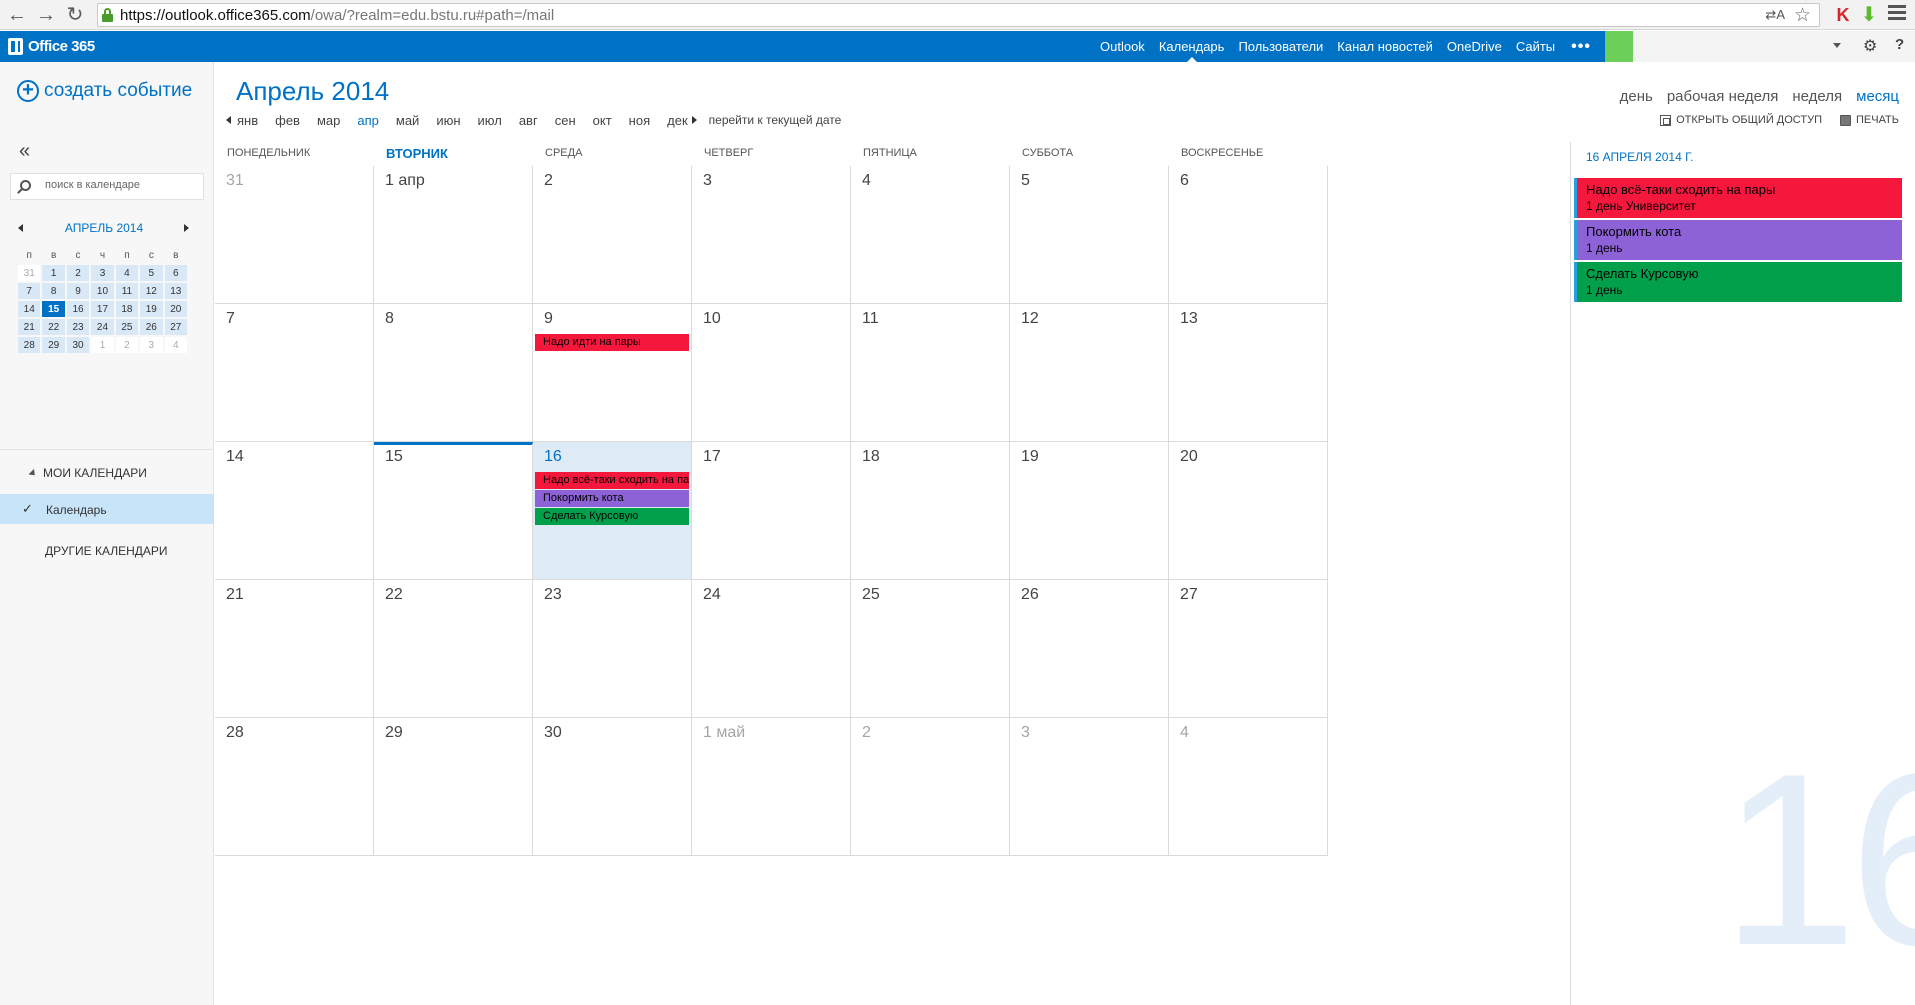 The image size is (1915, 1005). I want to click on day-cell: 15, so click(453, 511).